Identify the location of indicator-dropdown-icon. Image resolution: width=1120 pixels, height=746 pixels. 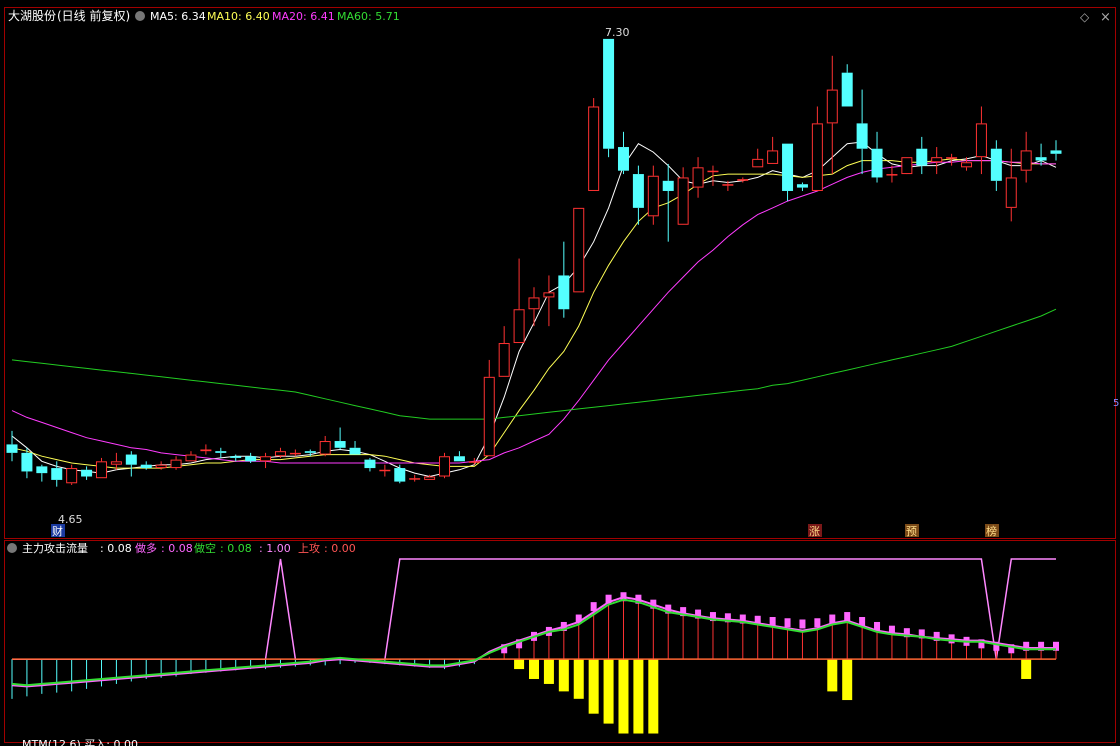
(12, 548).